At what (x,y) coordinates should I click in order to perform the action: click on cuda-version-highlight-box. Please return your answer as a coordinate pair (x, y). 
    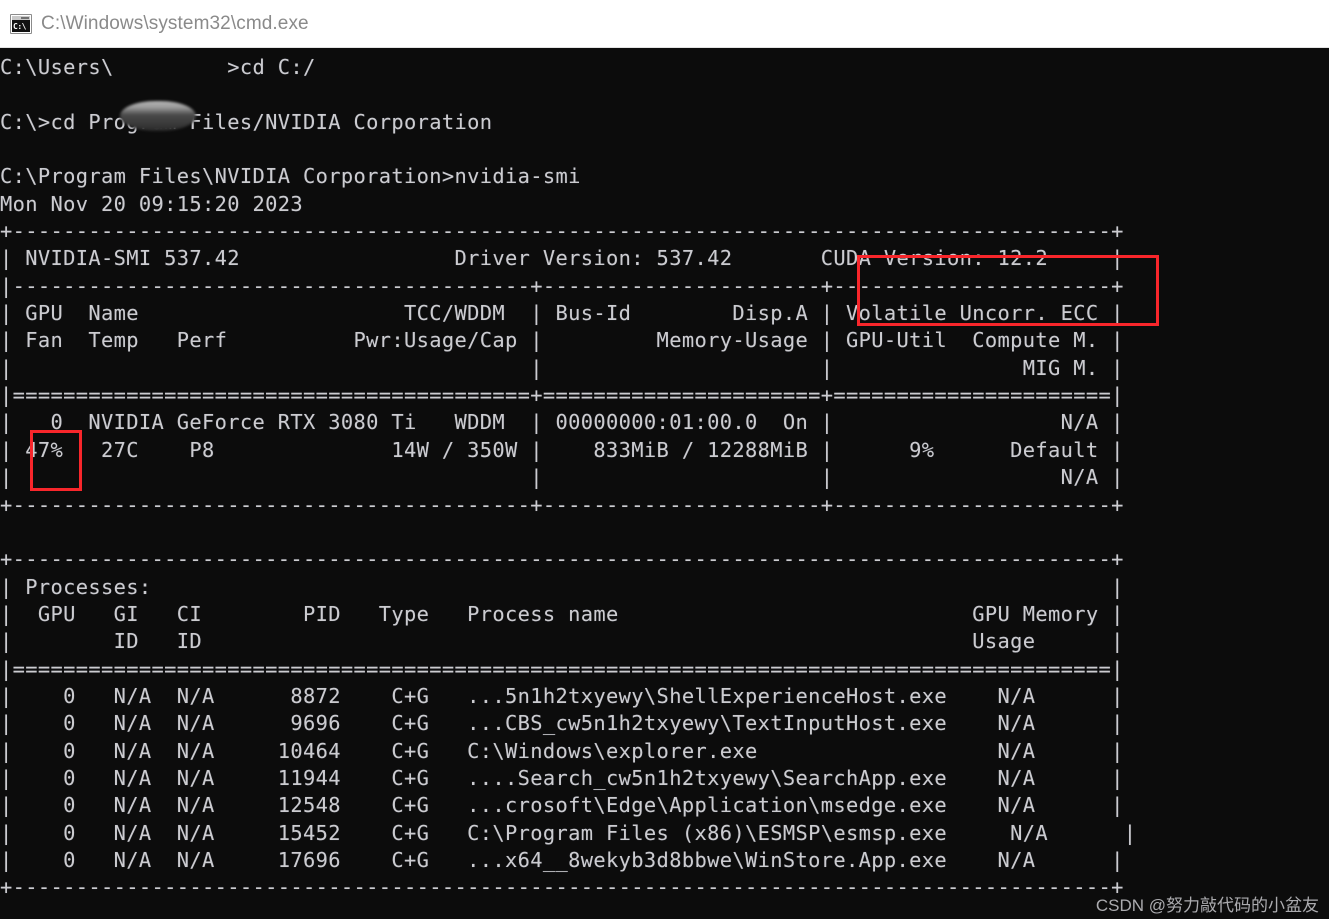
    Looking at the image, I should click on (1008, 290).